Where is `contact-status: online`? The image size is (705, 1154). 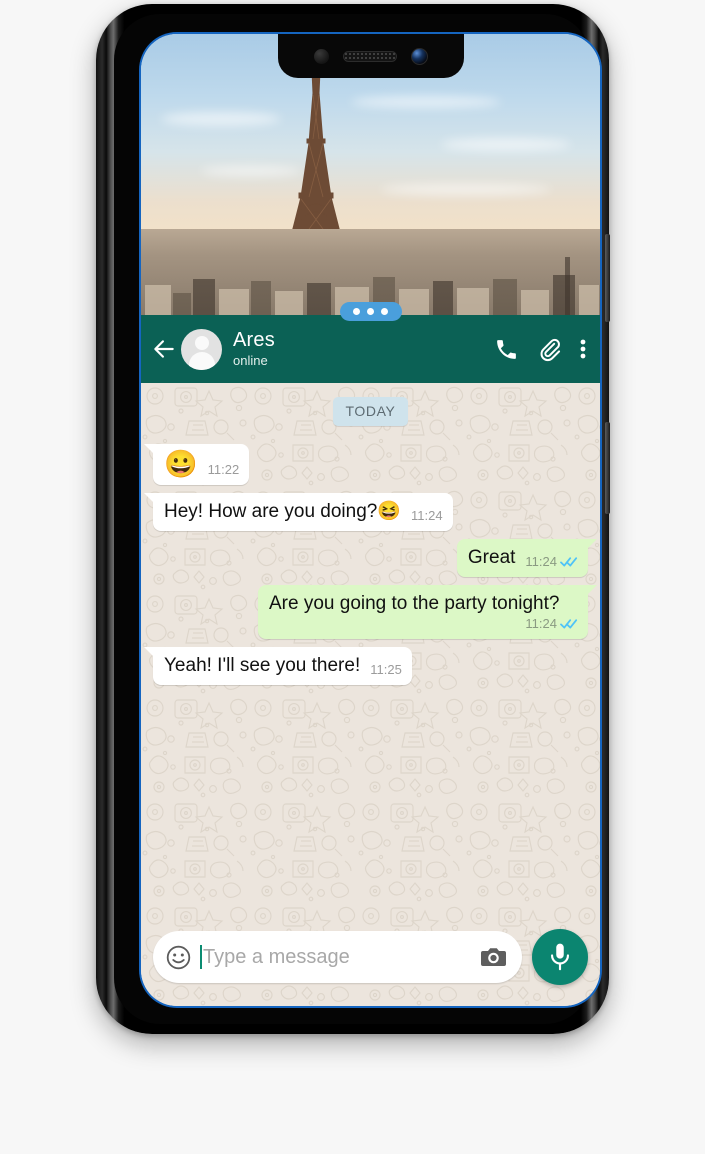
contact-status: online is located at coordinates (250, 361).